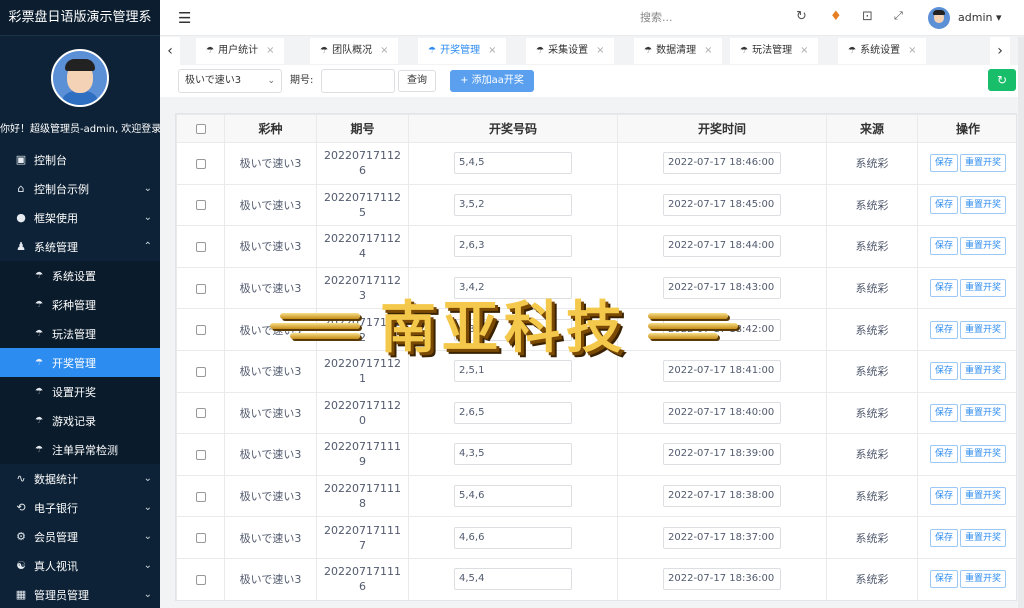 This screenshot has width=1024, height=608. Describe the element at coordinates (80, 420) in the screenshot. I see `submenu-item: ☂ 游戏记录` at that location.